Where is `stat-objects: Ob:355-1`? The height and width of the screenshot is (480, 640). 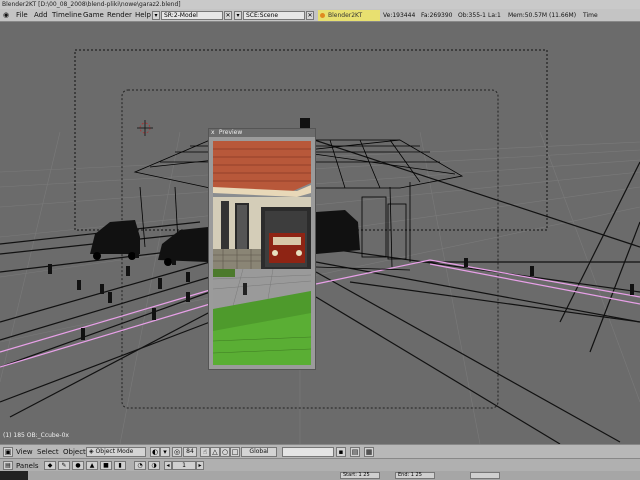
stat-objects: Ob:355-1 is located at coordinates (472, 15).